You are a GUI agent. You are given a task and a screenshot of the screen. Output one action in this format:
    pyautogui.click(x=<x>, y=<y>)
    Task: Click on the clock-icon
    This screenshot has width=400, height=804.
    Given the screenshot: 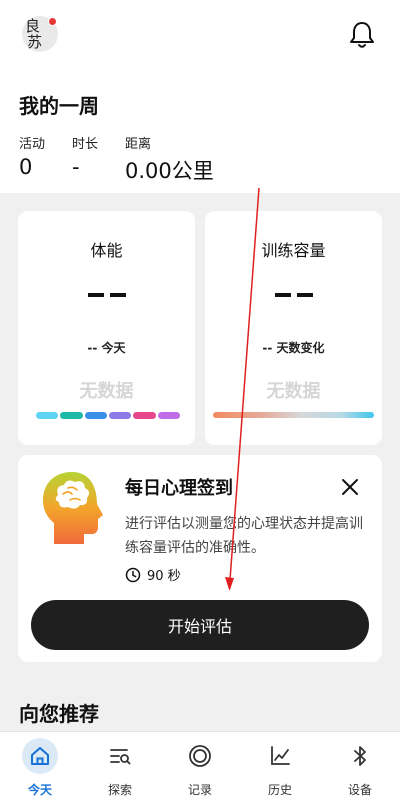 What is the action you would take?
    pyautogui.click(x=133, y=574)
    